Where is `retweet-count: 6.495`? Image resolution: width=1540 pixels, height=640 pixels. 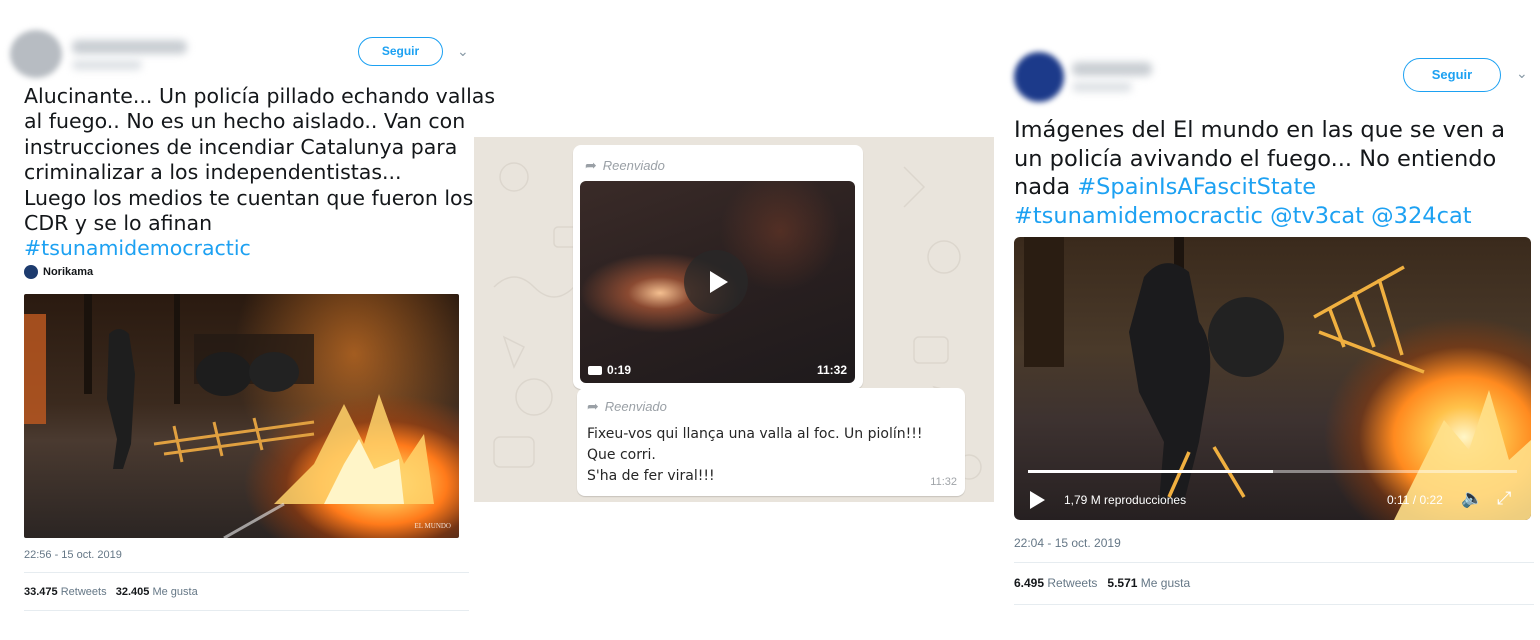
retweet-count: 6.495 is located at coordinates (1029, 583).